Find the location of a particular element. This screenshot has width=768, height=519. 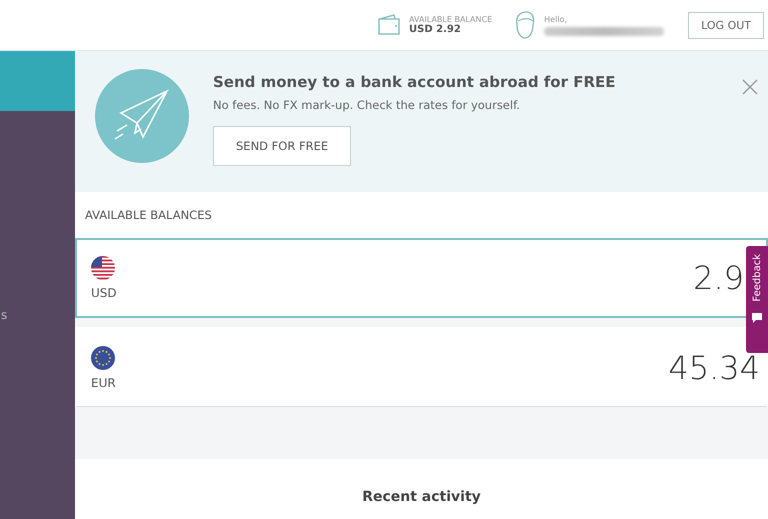

sidebar-item: s is located at coordinates (38, 315).